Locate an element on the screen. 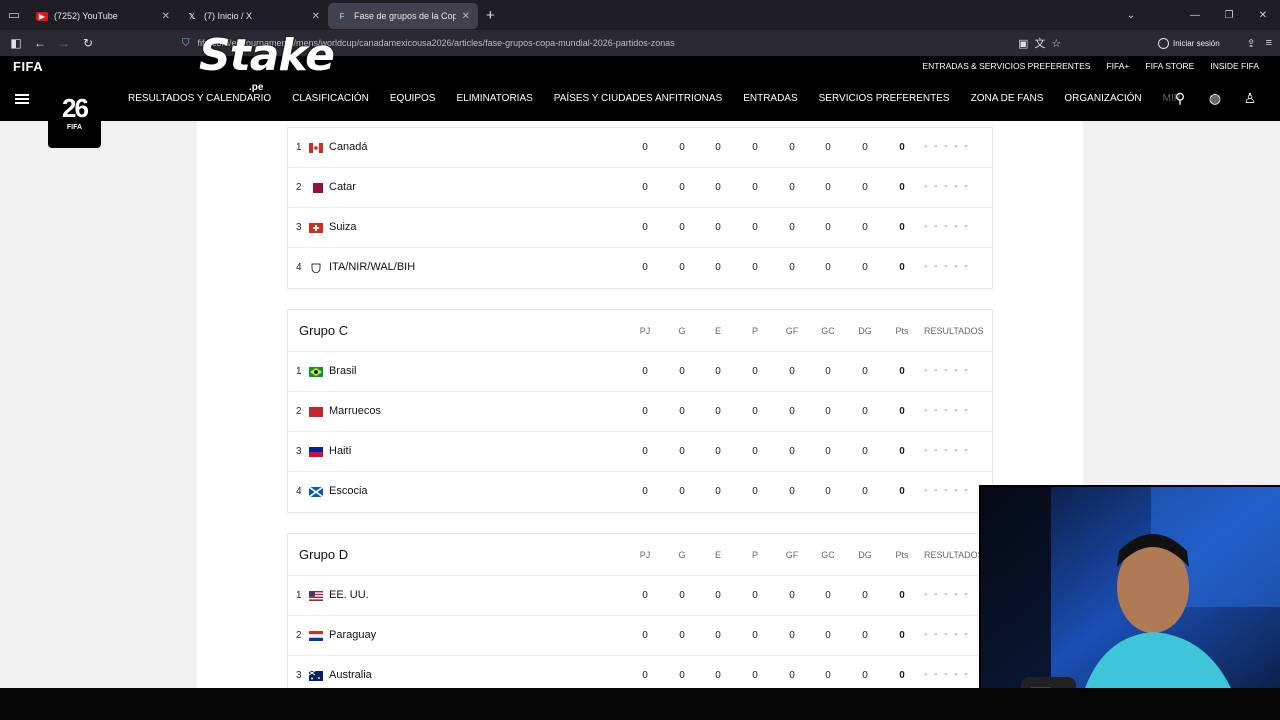  tab-youtube: ▶ (7252) YouTube ✕ is located at coordinates (103, 16).